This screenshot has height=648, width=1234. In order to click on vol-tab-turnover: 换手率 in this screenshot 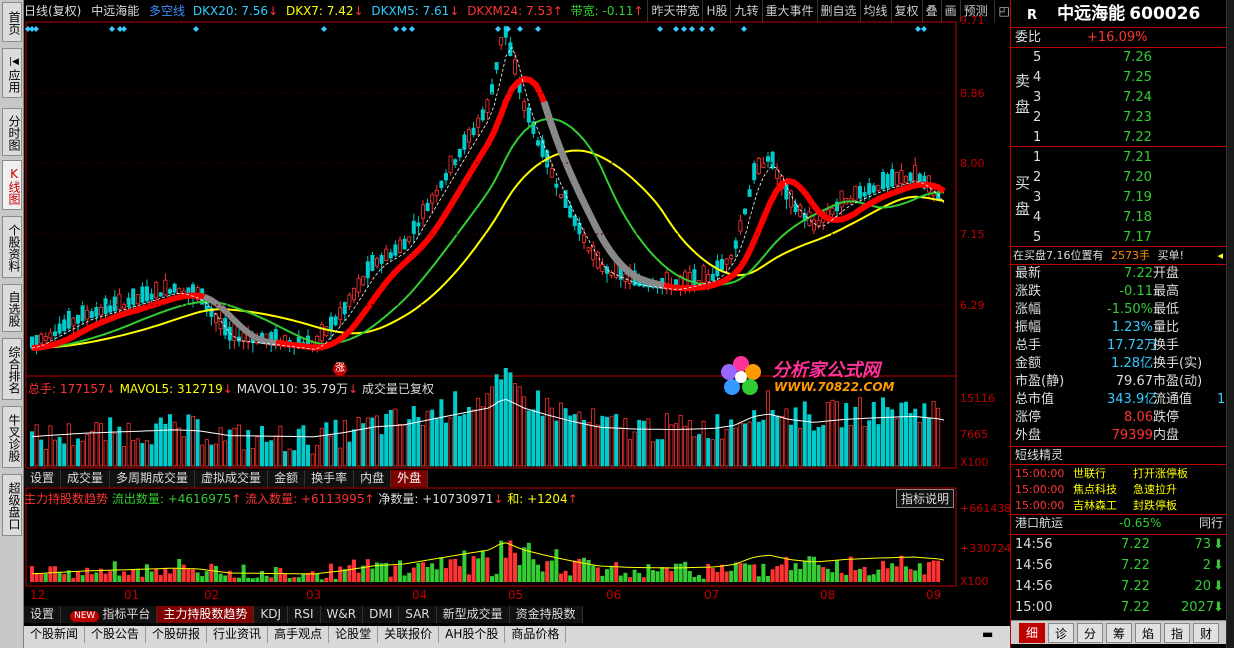, I will do `click(330, 478)`.